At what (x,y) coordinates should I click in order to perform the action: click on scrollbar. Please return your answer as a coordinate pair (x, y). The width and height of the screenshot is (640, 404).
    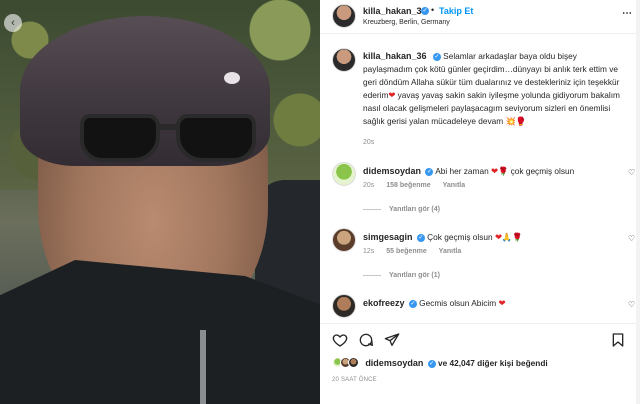
    Looking at the image, I should click on (638, 202).